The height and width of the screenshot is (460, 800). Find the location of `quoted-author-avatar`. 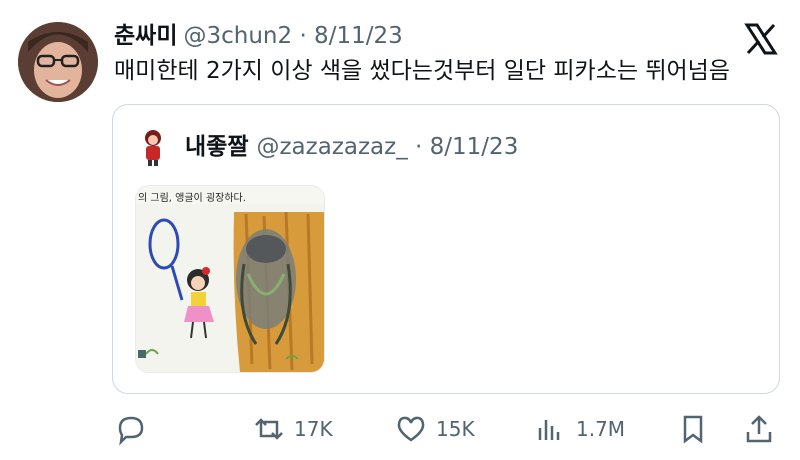

quoted-author-avatar is located at coordinates (153, 147).